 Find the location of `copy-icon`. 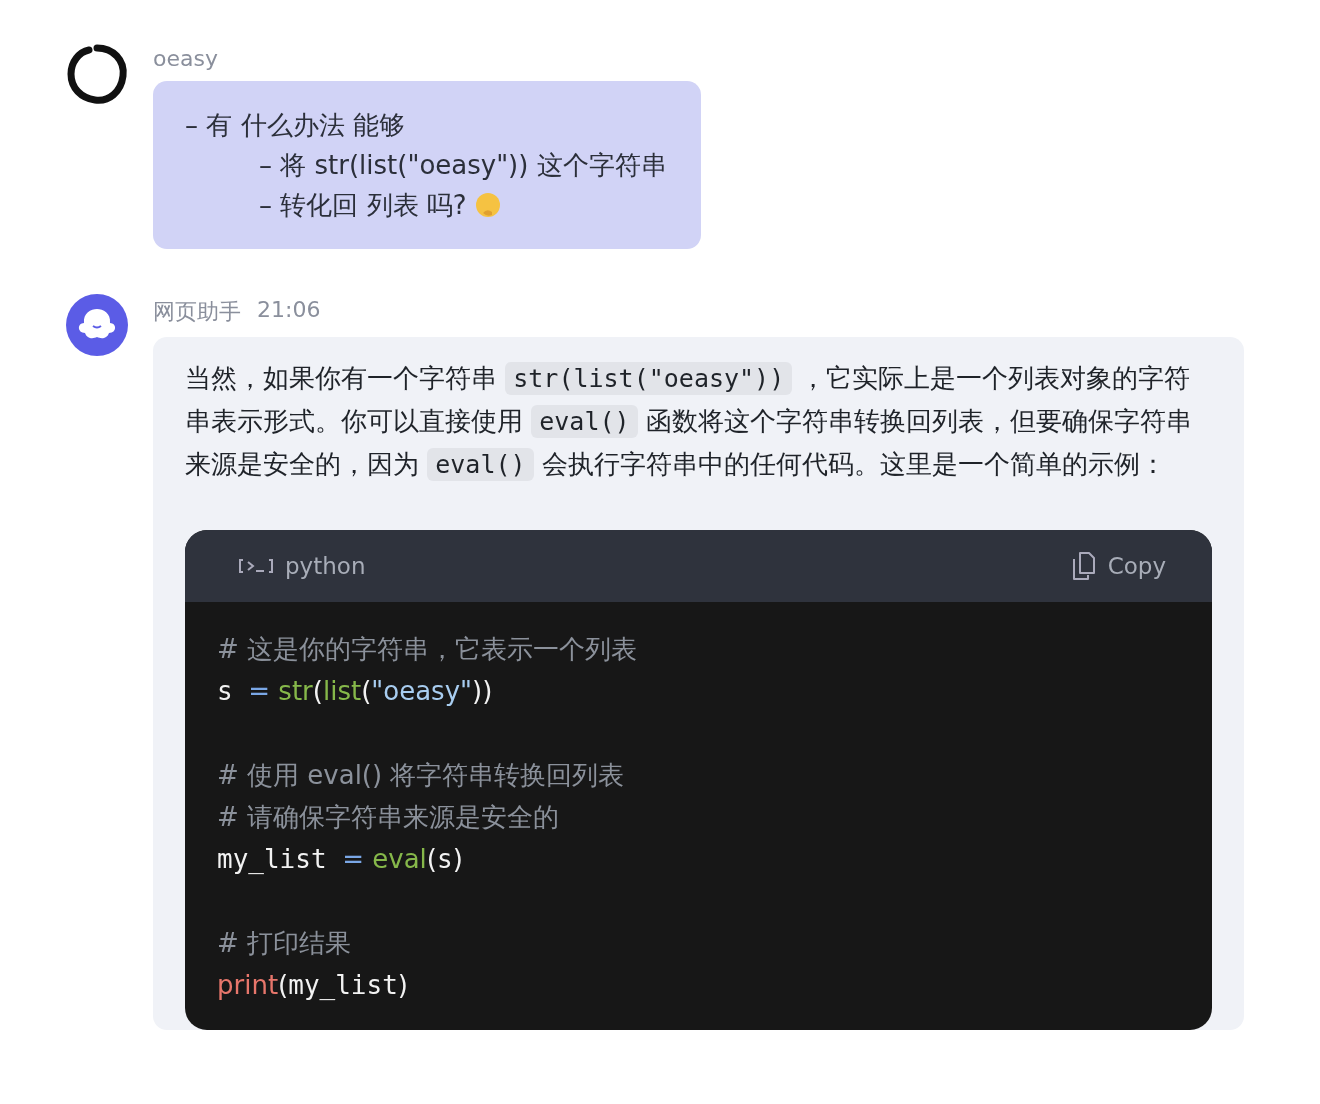

copy-icon is located at coordinates (1083, 566).